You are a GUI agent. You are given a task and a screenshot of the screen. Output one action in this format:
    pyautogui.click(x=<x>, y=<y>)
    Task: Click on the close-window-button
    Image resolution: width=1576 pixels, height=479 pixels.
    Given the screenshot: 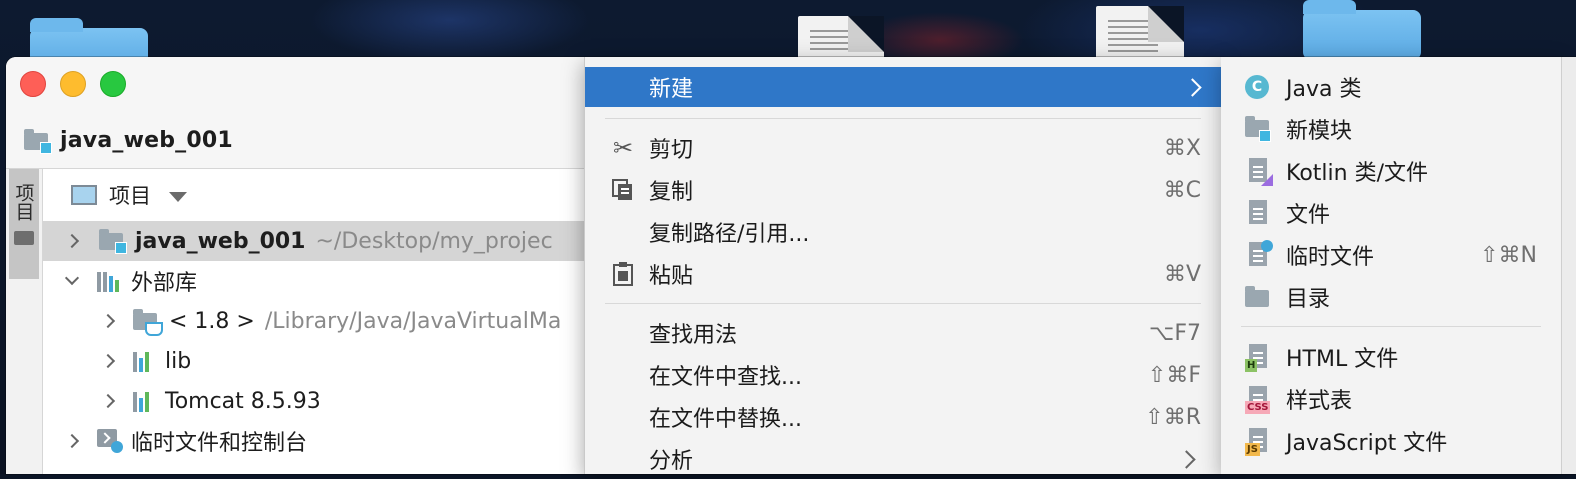 What is the action you would take?
    pyautogui.click(x=33, y=84)
    